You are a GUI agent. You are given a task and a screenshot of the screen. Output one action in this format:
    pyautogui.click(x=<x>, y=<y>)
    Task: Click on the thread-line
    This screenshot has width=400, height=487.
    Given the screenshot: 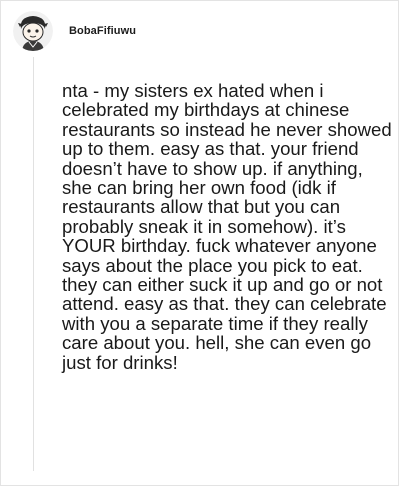 What is the action you would take?
    pyautogui.click(x=33, y=264)
    